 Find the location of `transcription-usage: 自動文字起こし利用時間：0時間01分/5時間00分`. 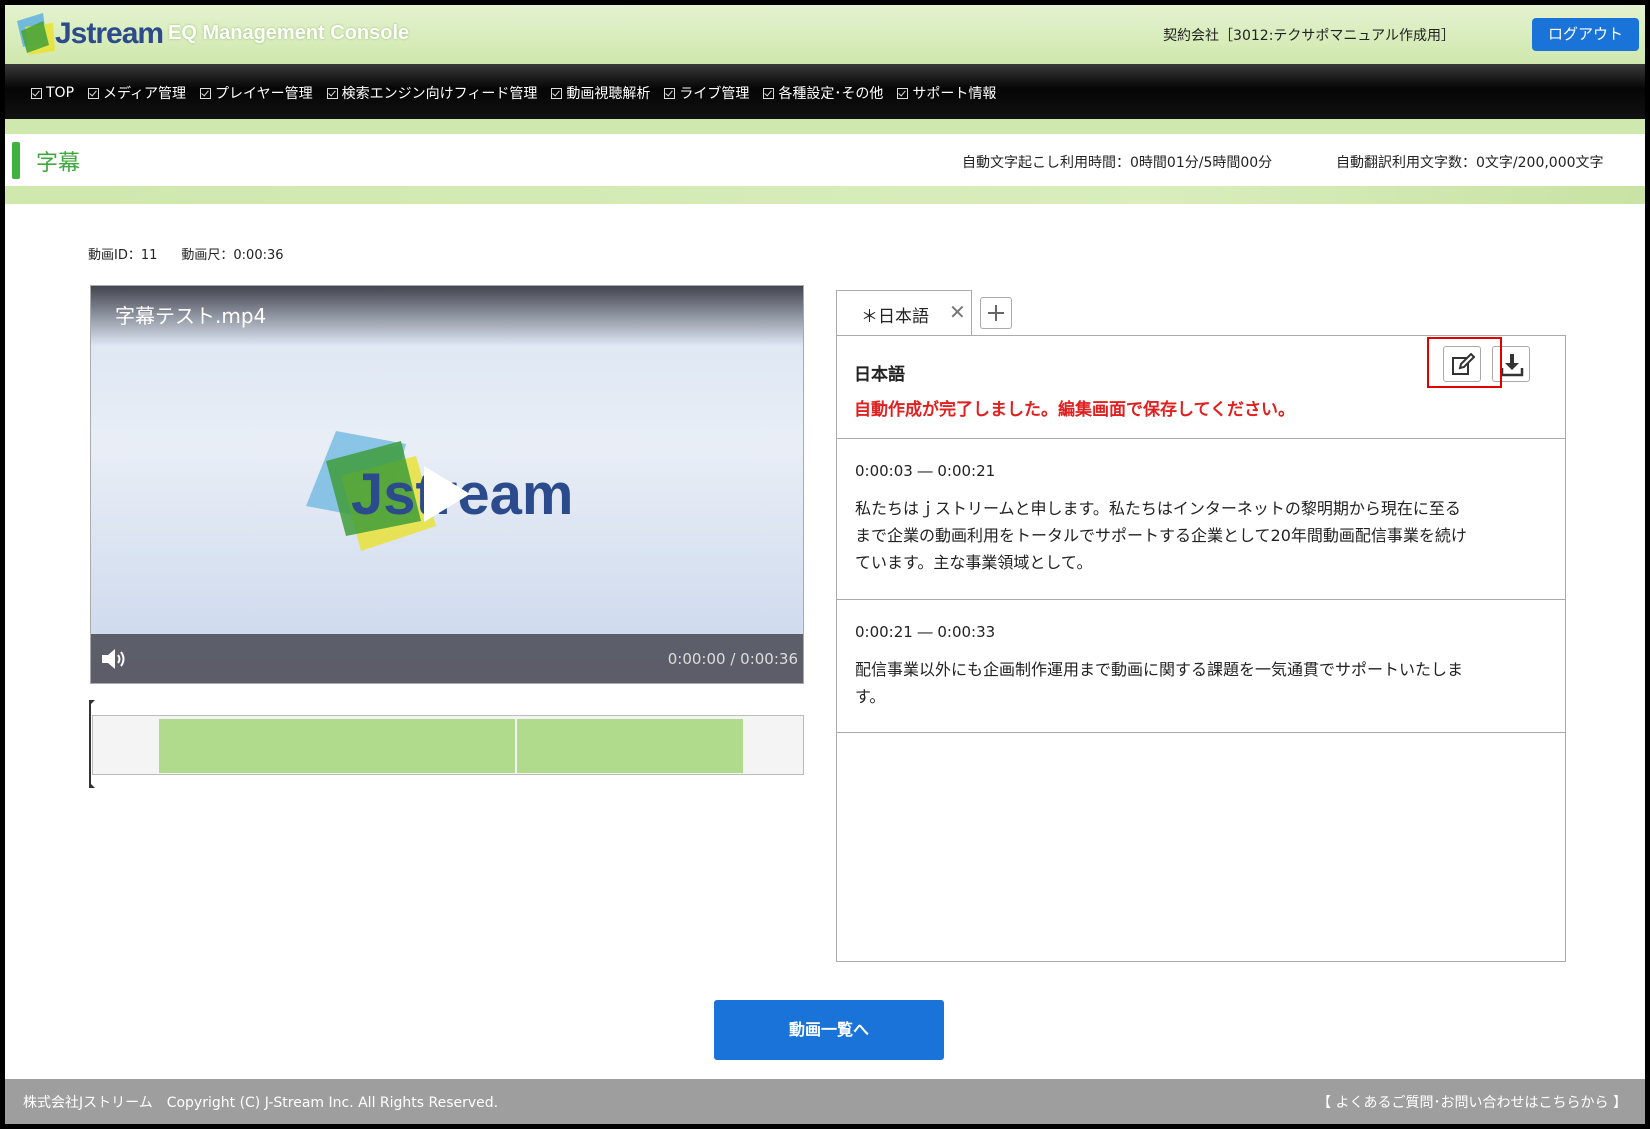

transcription-usage: 自動文字起こし利用時間：0時間01分/5時間00分 is located at coordinates (1117, 163).